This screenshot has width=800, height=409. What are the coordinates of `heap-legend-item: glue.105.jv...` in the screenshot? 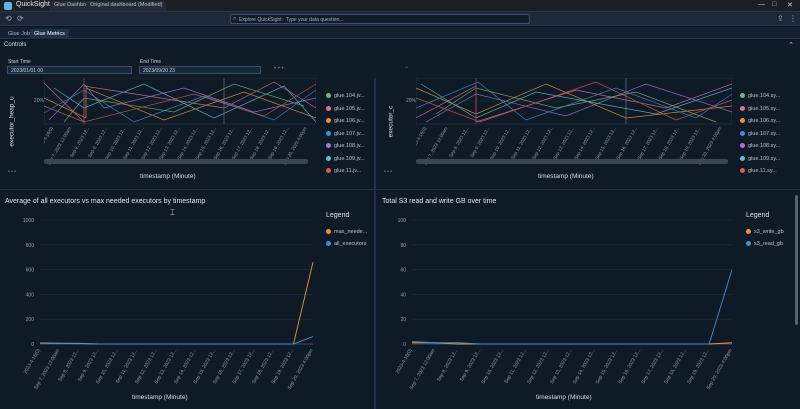 It's located at (345, 109).